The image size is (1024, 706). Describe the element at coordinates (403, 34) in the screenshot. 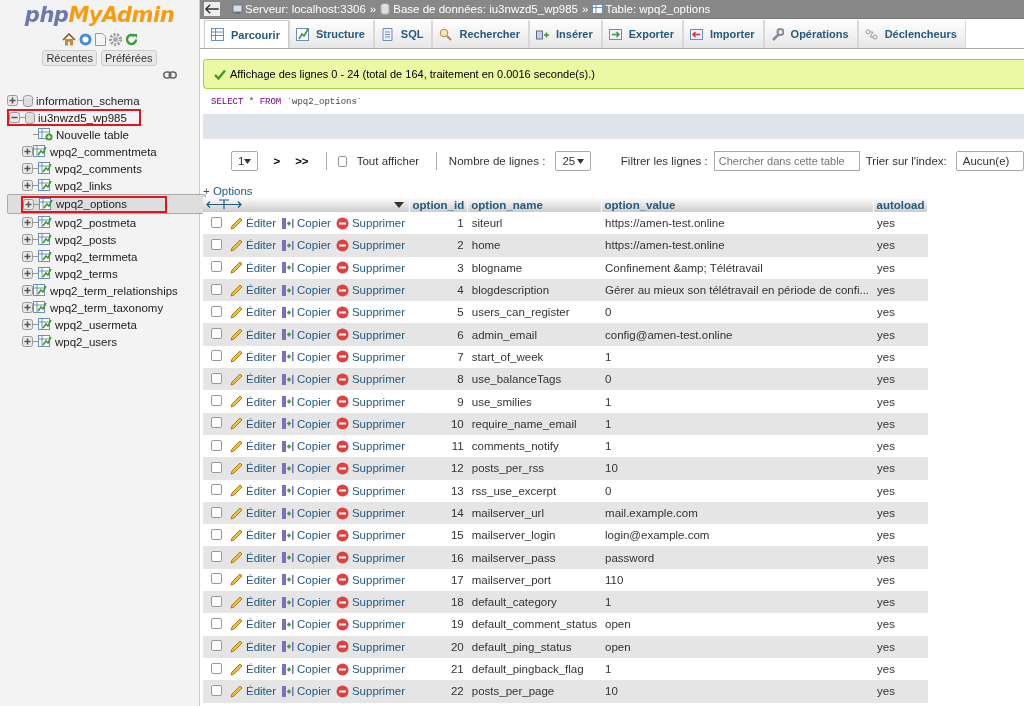

I see `tab: SQL` at that location.